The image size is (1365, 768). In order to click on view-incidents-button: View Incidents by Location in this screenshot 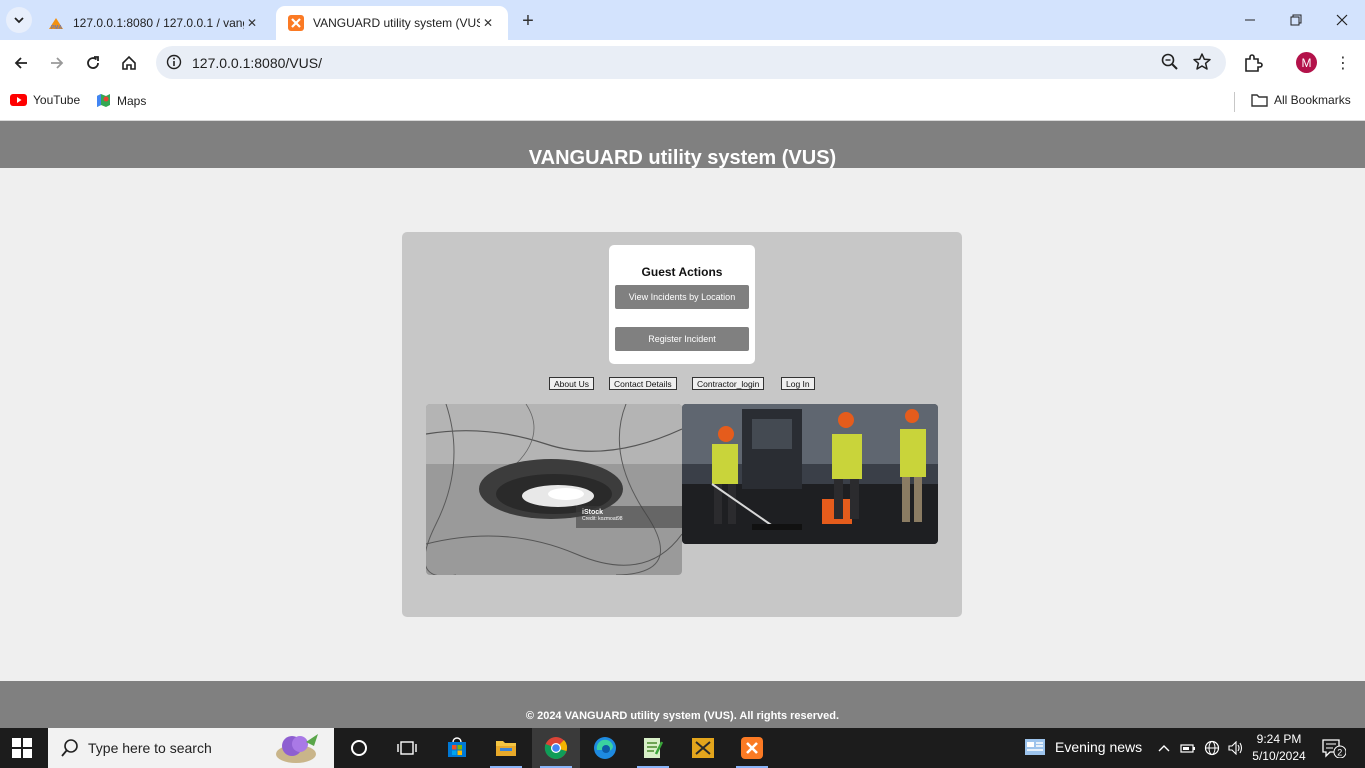, I will do `click(682, 297)`.